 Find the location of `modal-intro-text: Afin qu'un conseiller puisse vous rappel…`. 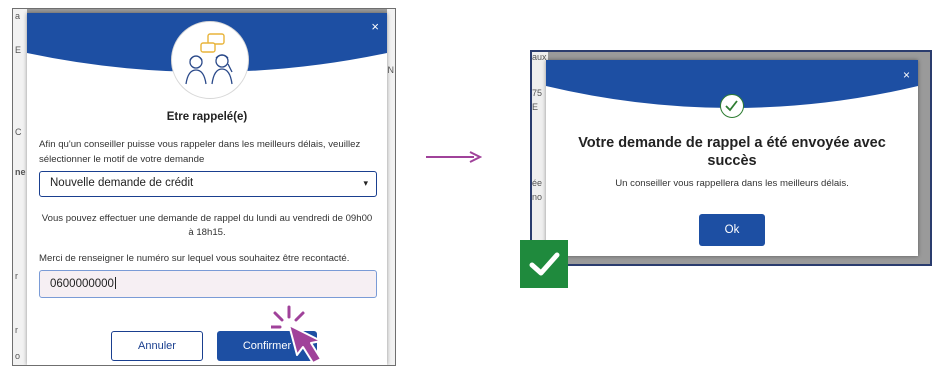

modal-intro-text: Afin qu'un conseiller puisse vous rappel… is located at coordinates (200, 152).